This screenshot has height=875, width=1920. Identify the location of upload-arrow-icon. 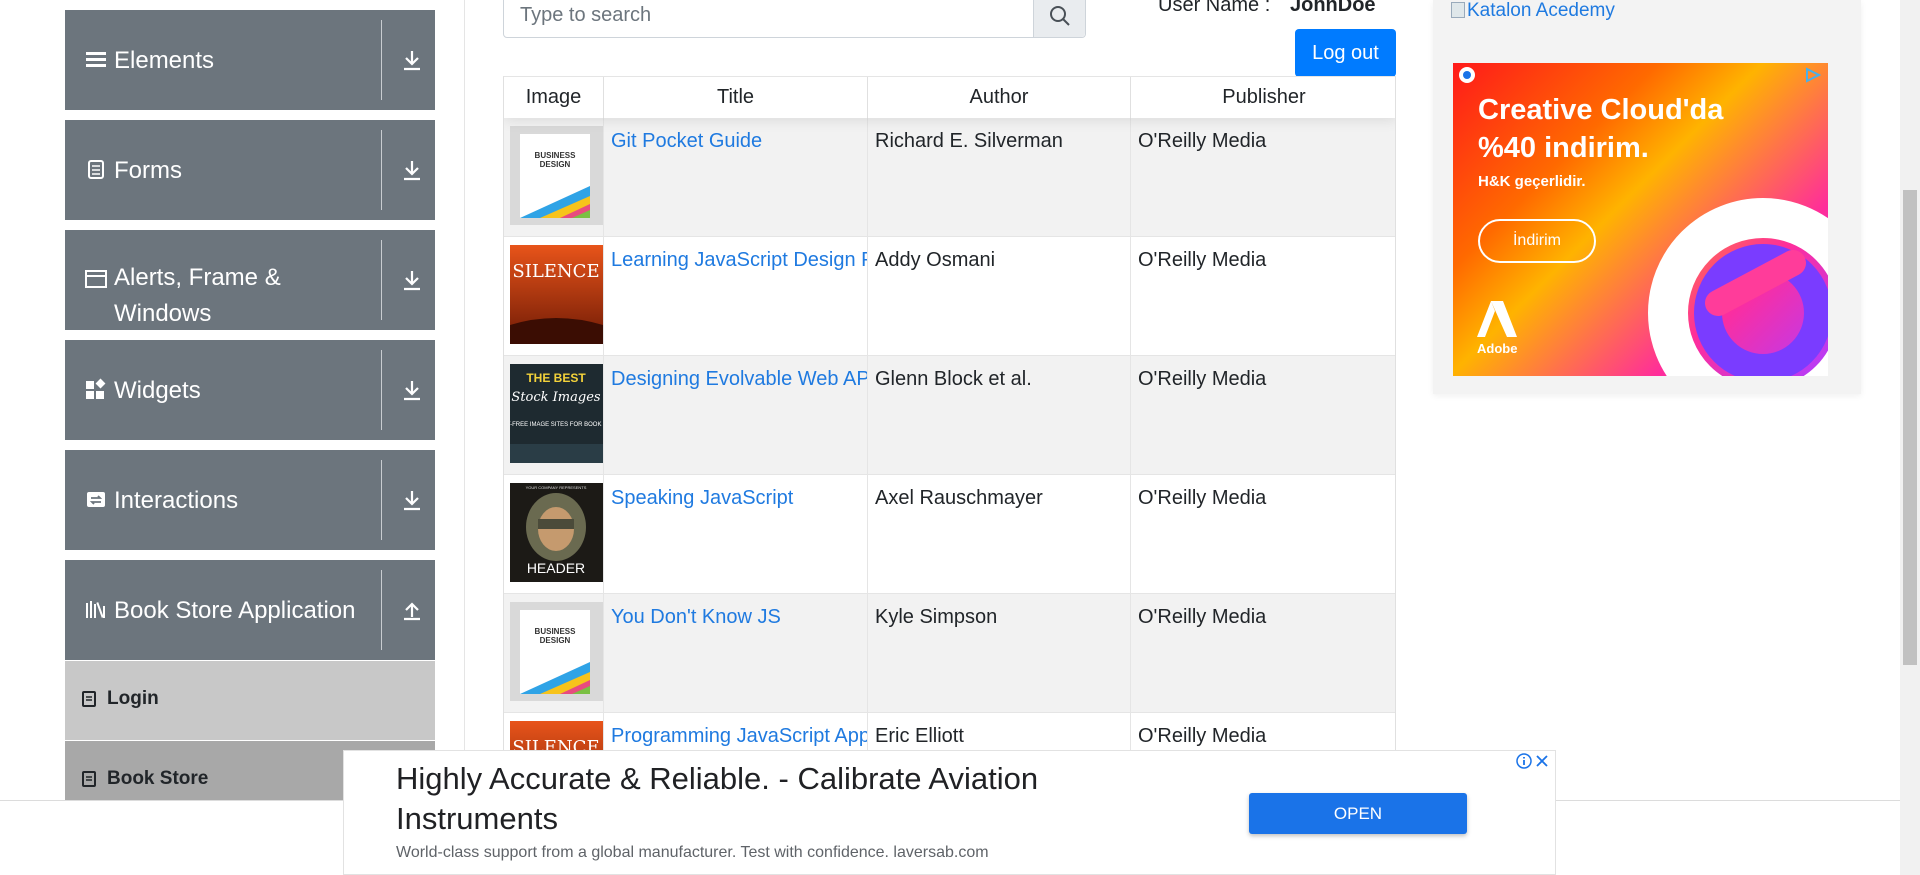
(412, 610).